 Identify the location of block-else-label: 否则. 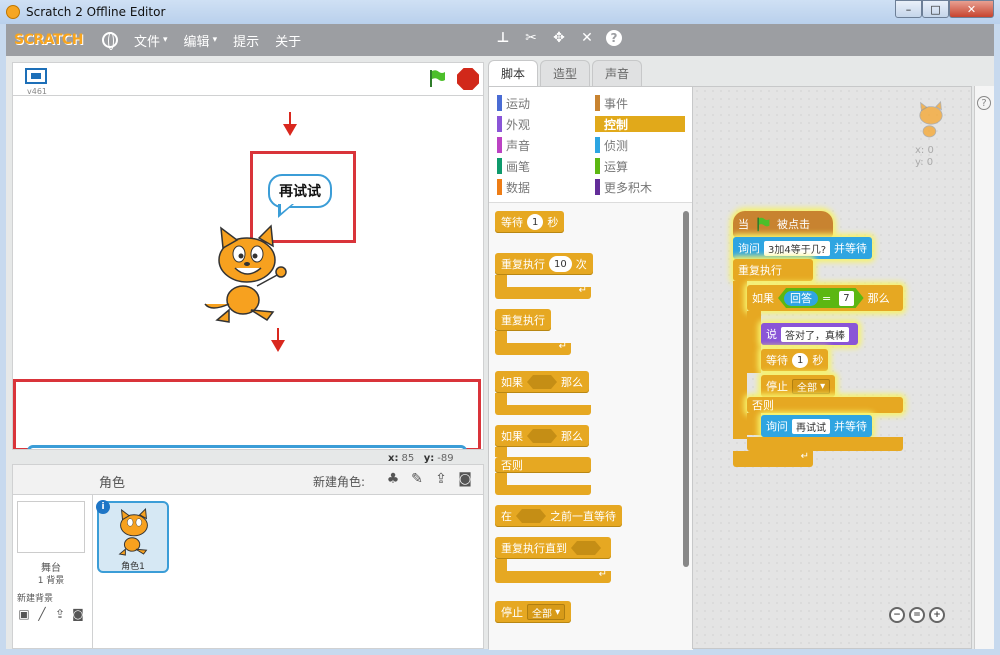
(543, 465).